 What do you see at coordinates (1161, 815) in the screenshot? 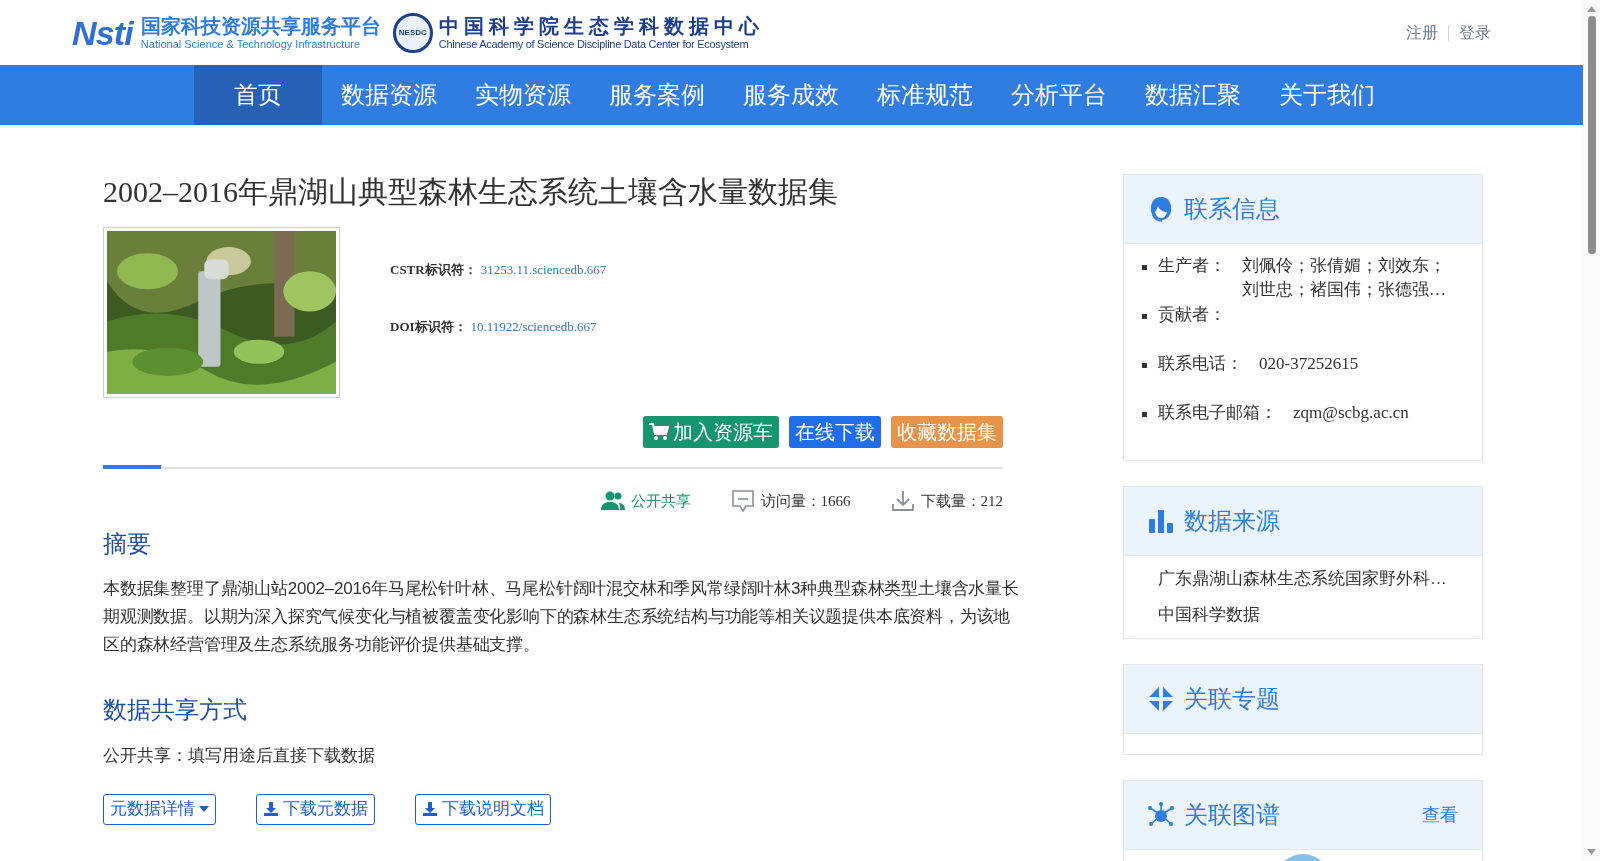
I see `network-icon` at bounding box center [1161, 815].